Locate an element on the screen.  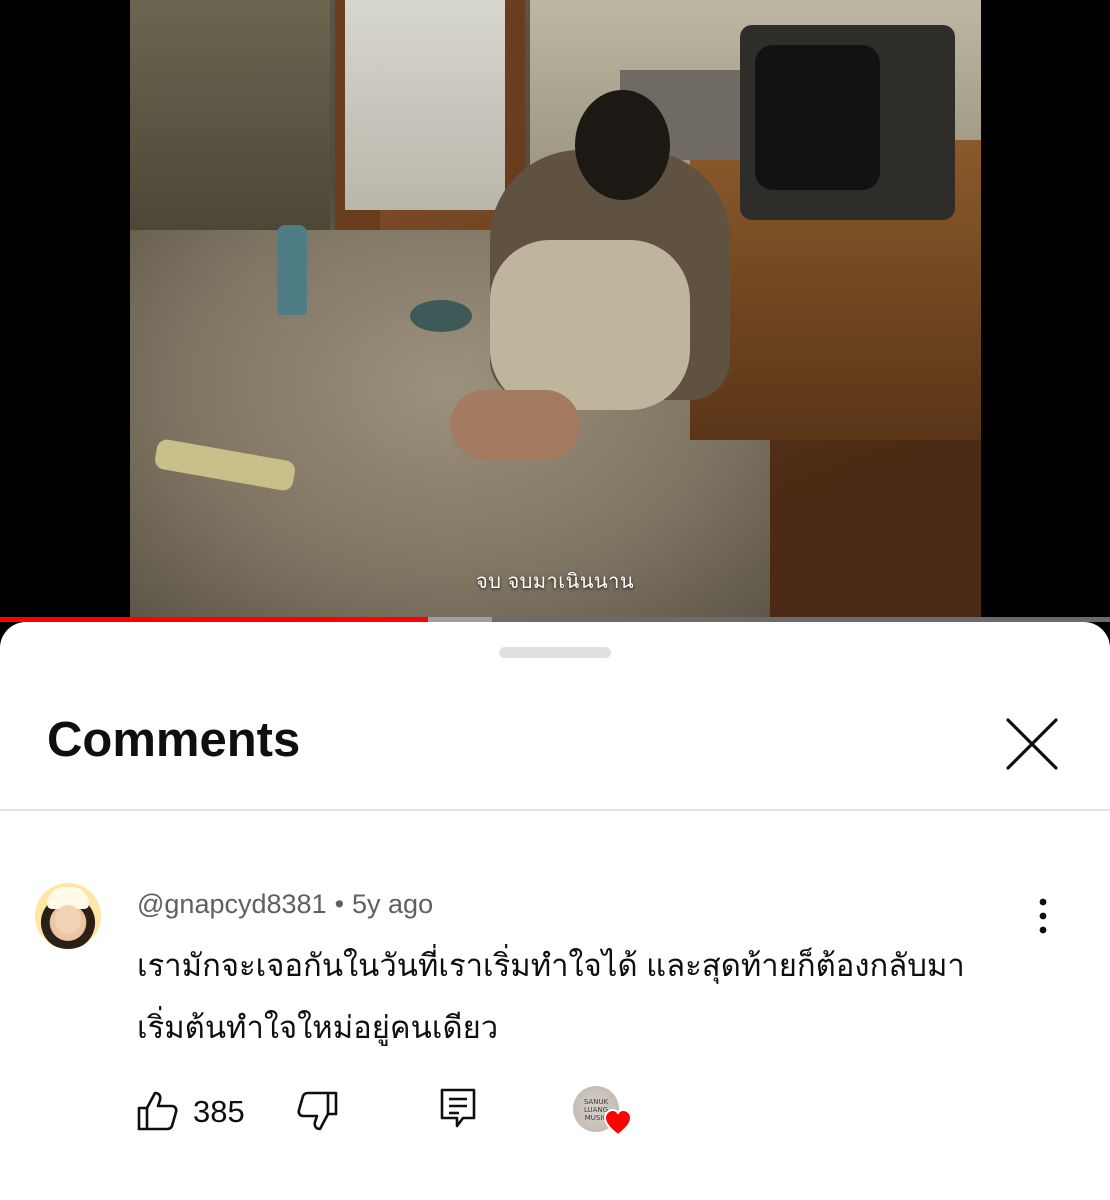
avatar-face is located at coordinates (68, 919).